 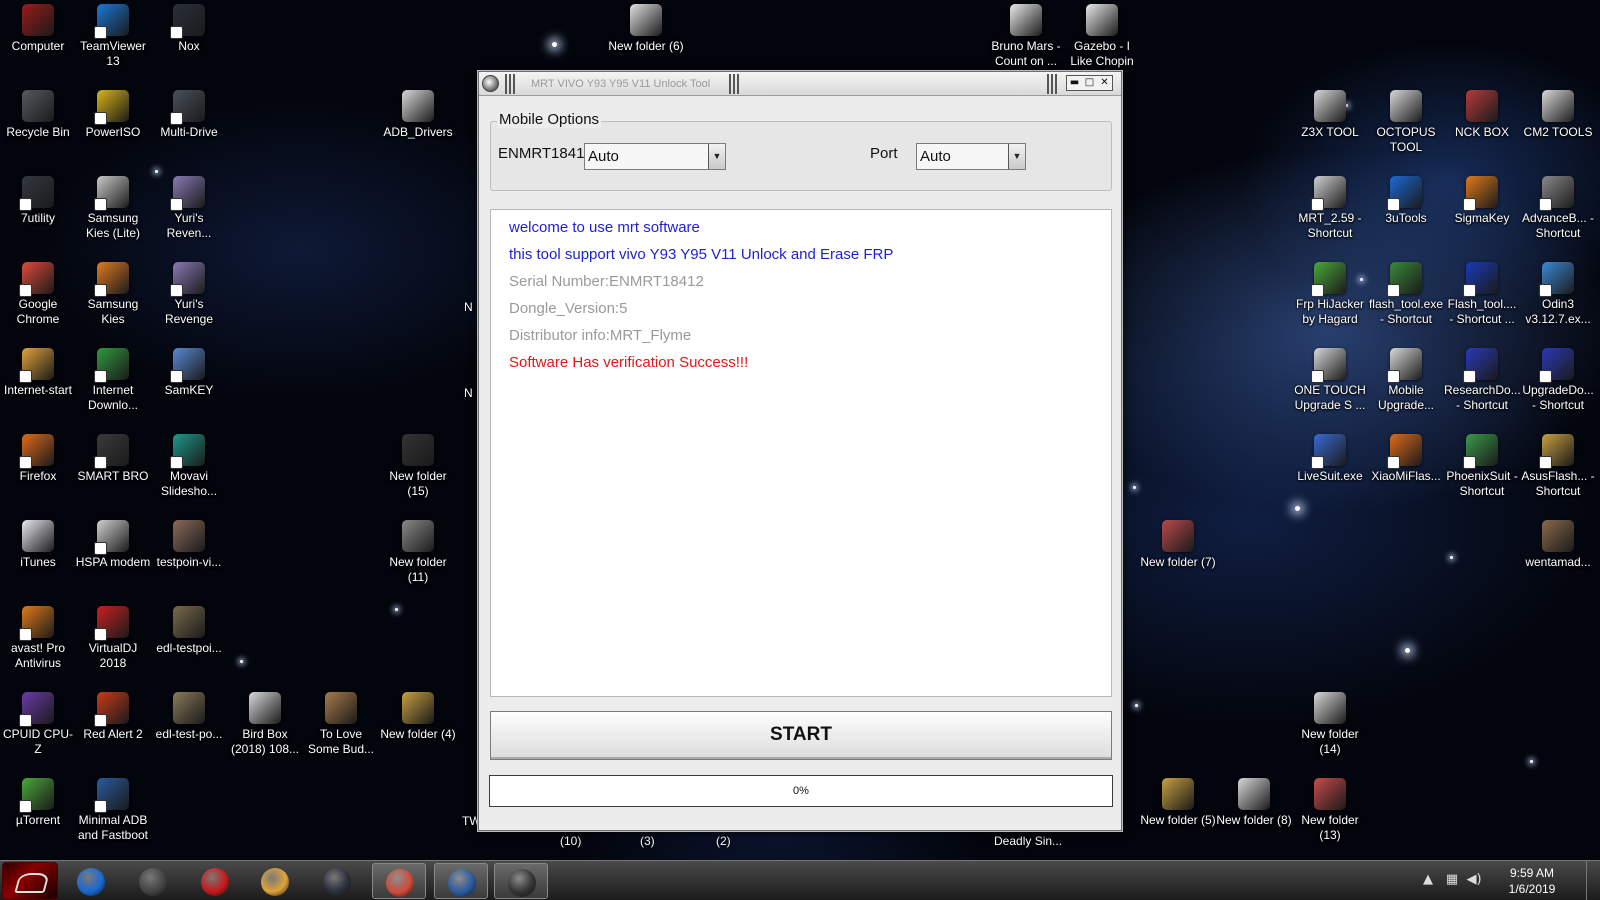 I want to click on flash-tool-icon, so click(x=1480, y=279).